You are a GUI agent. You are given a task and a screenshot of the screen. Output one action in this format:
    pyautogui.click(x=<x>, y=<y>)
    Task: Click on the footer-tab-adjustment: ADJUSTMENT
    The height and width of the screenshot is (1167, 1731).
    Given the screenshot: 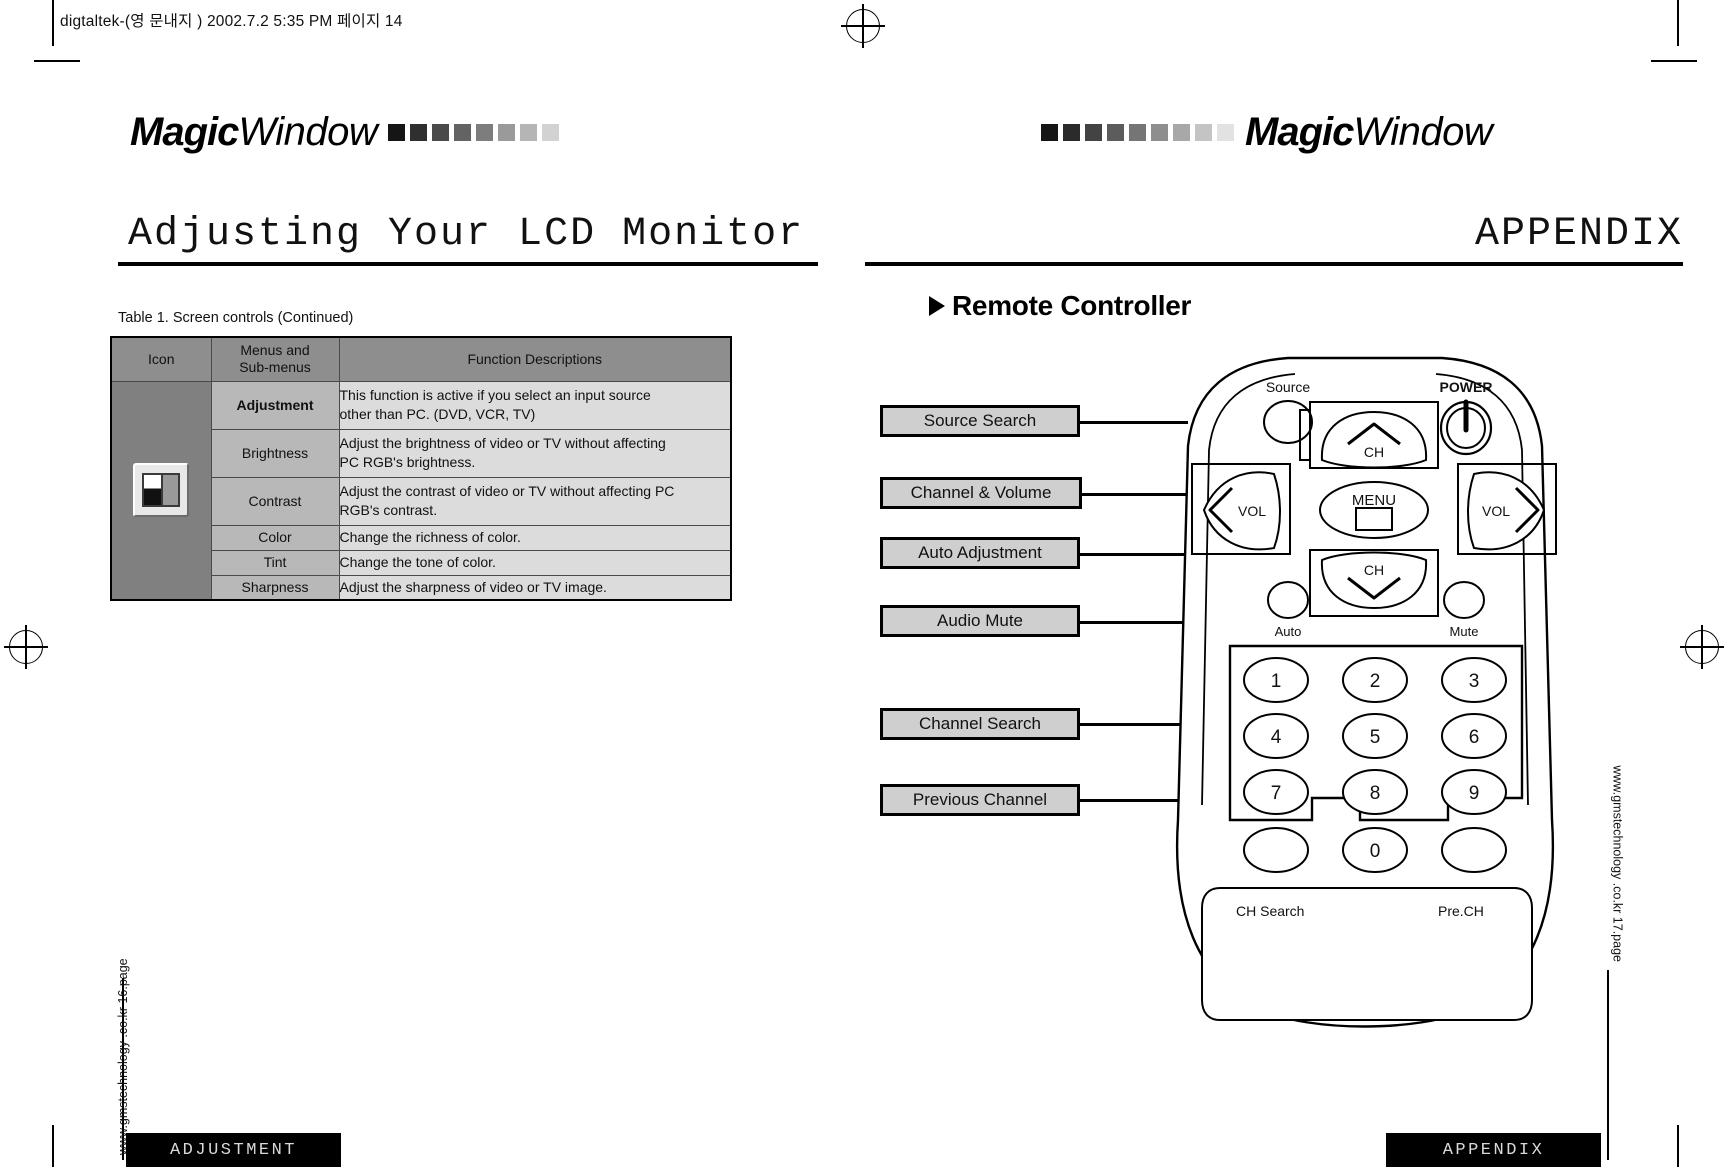 What is the action you would take?
    pyautogui.click(x=233, y=1150)
    